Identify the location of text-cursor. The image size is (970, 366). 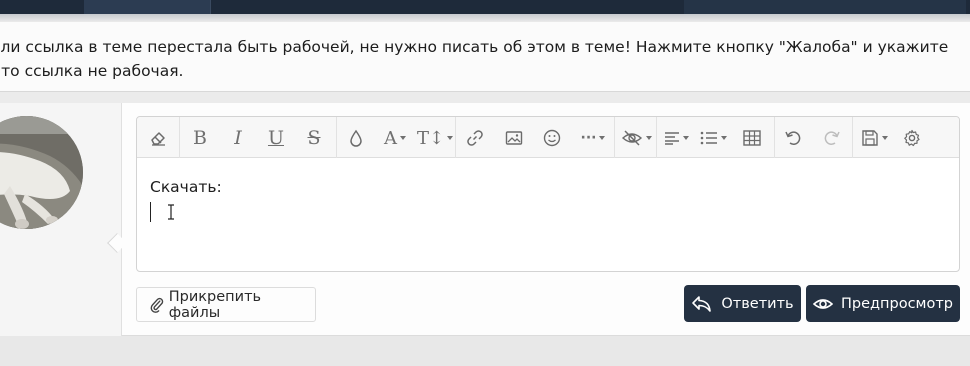
(150, 212).